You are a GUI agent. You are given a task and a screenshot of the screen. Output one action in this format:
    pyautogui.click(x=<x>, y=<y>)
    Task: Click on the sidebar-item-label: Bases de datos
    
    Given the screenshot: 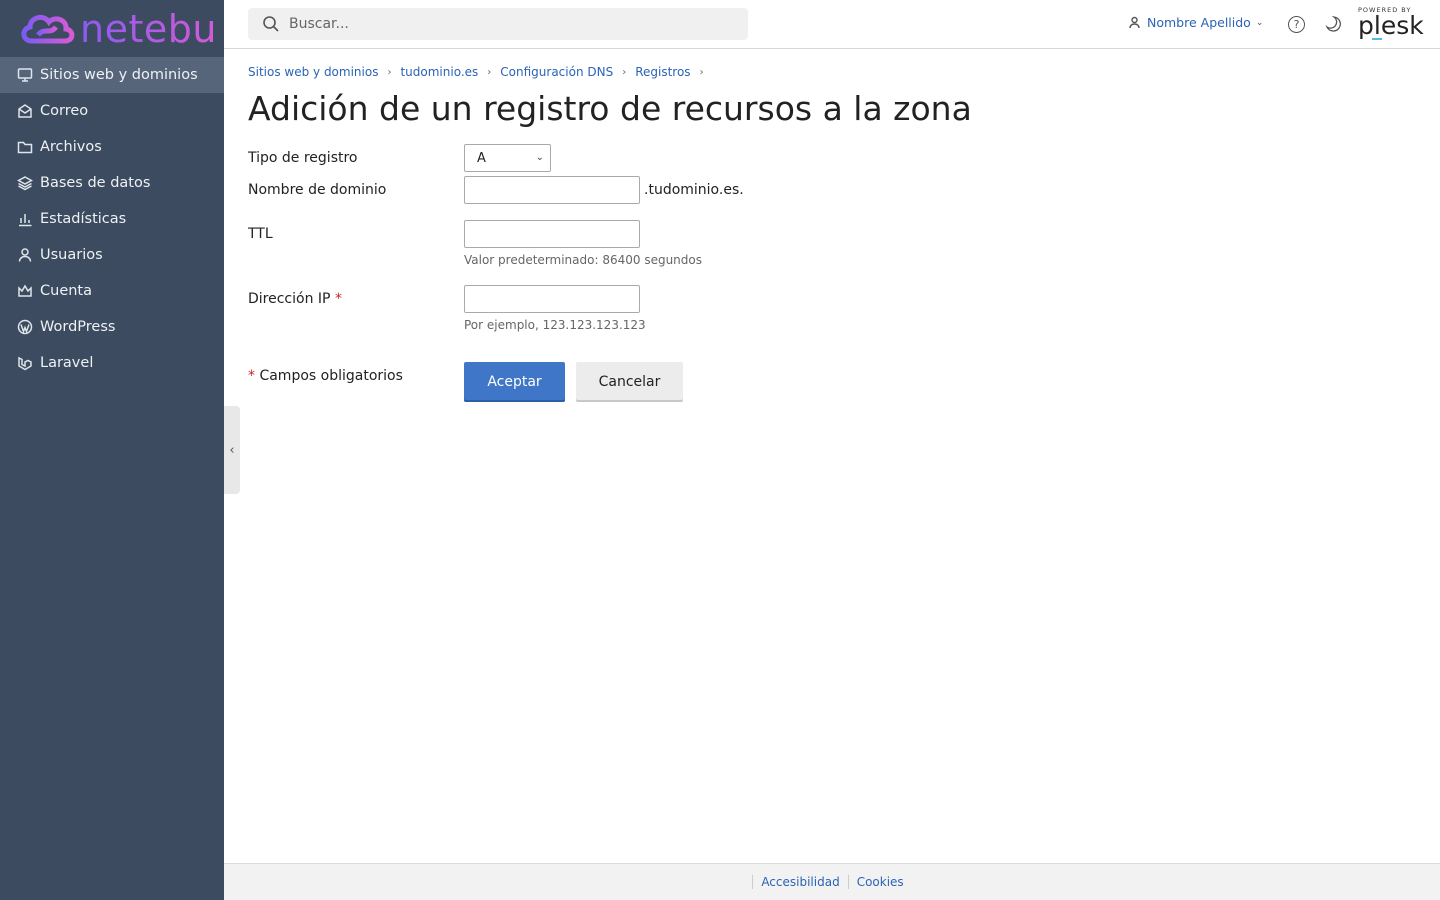 What is the action you would take?
    pyautogui.click(x=95, y=183)
    